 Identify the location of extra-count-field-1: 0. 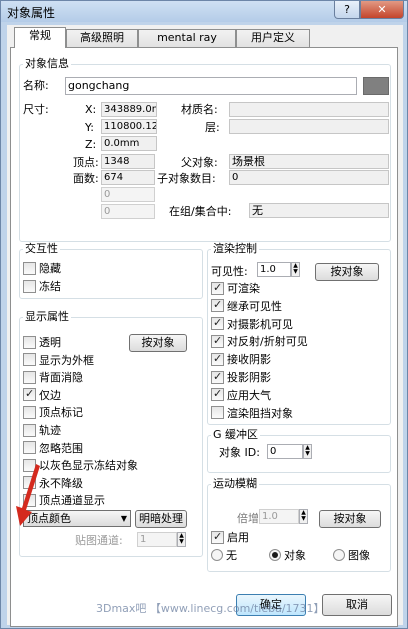
(128, 194).